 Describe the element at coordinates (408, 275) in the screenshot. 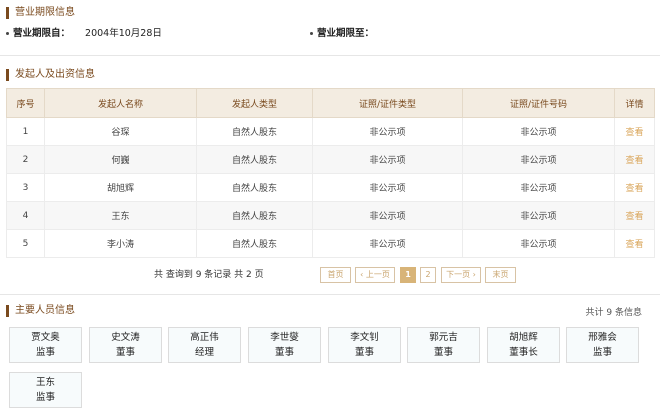

I see `page-1-button: 1` at that location.